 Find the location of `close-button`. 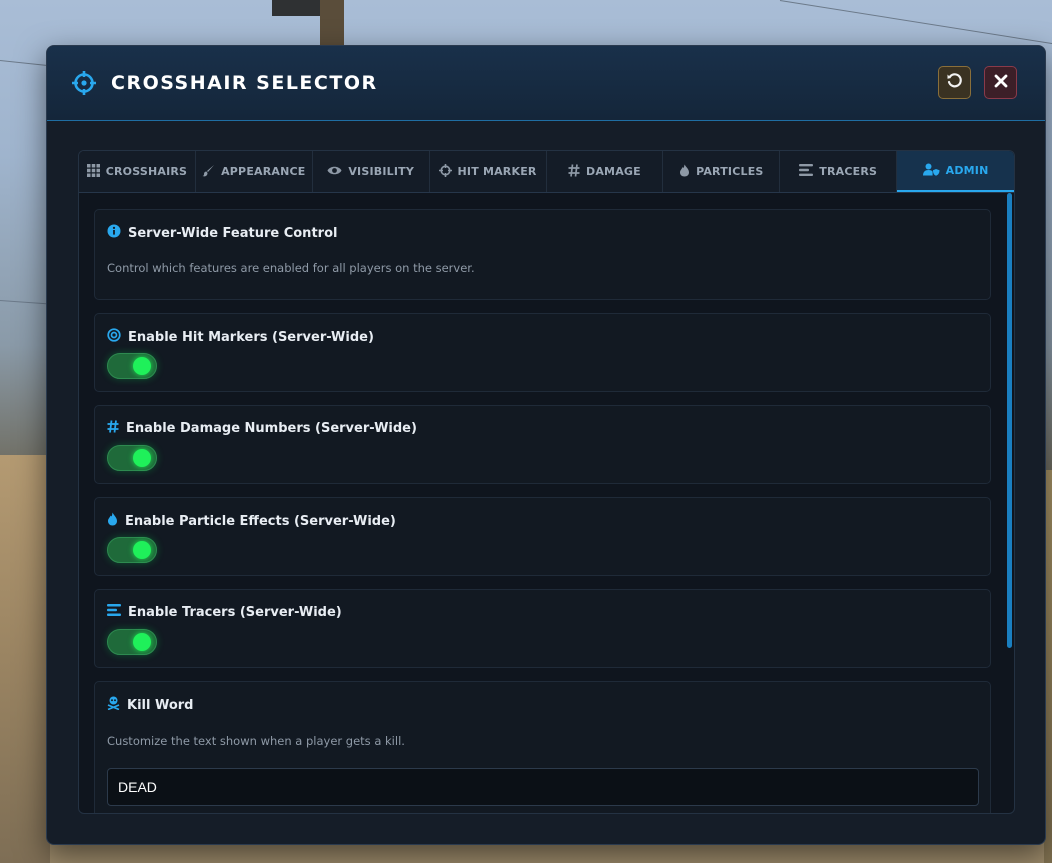

close-button is located at coordinates (1000, 82).